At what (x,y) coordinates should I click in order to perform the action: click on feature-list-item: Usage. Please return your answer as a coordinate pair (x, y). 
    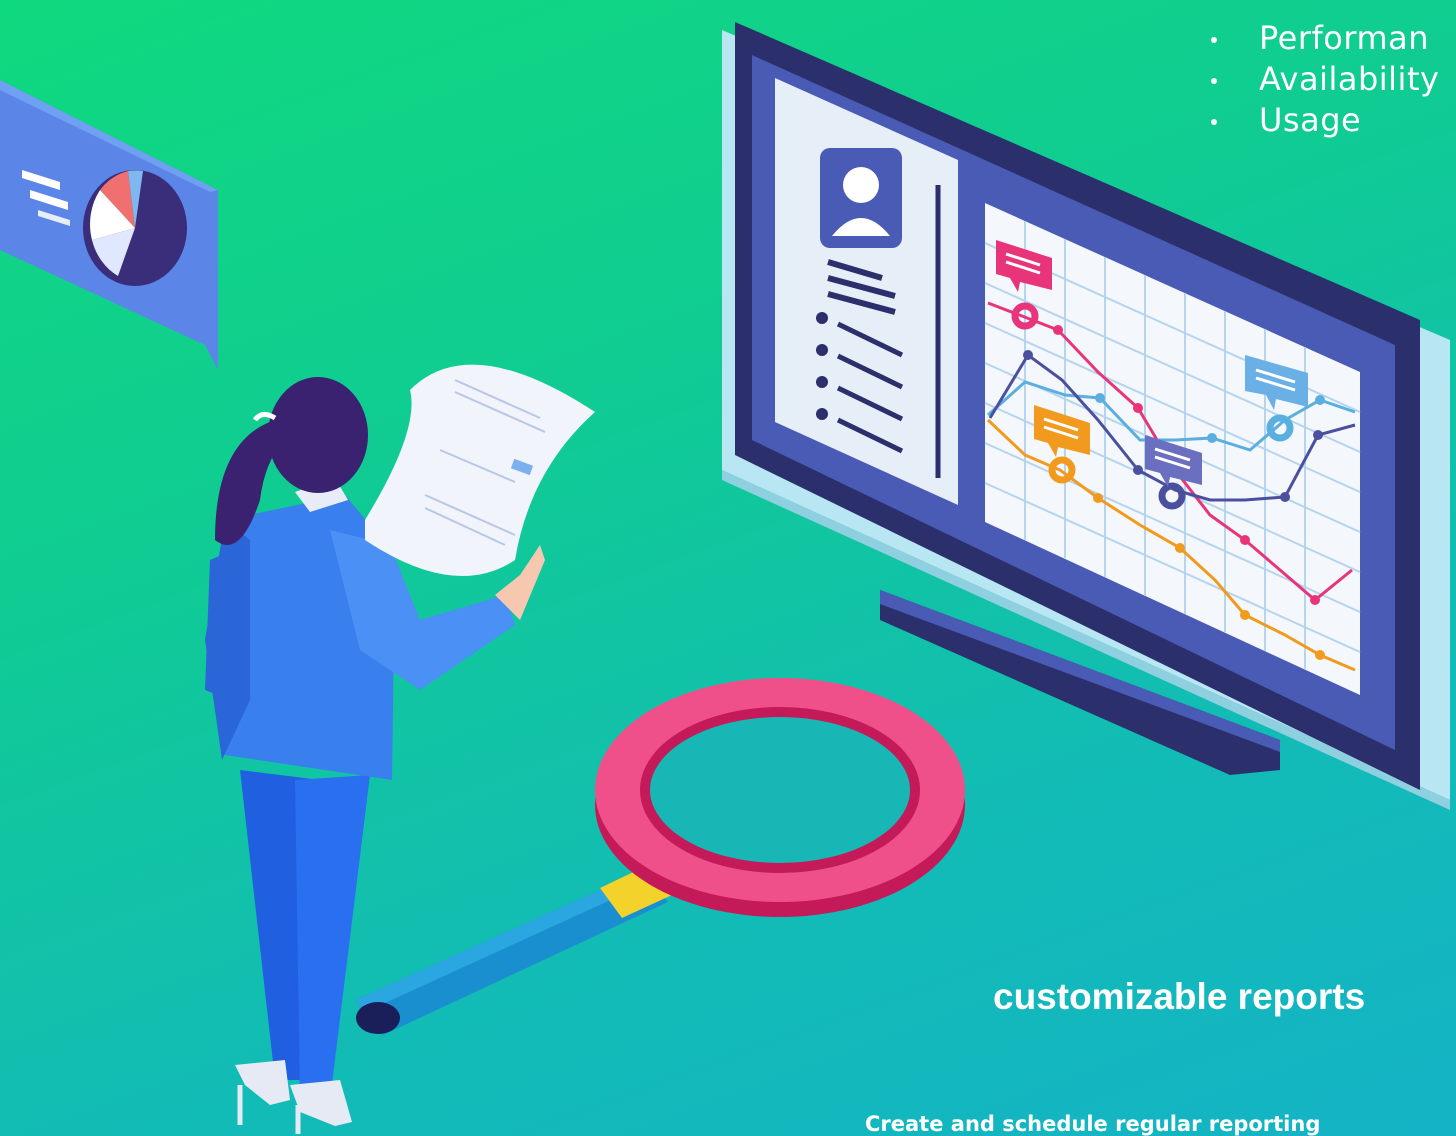
    Looking at the image, I should click on (1322, 120).